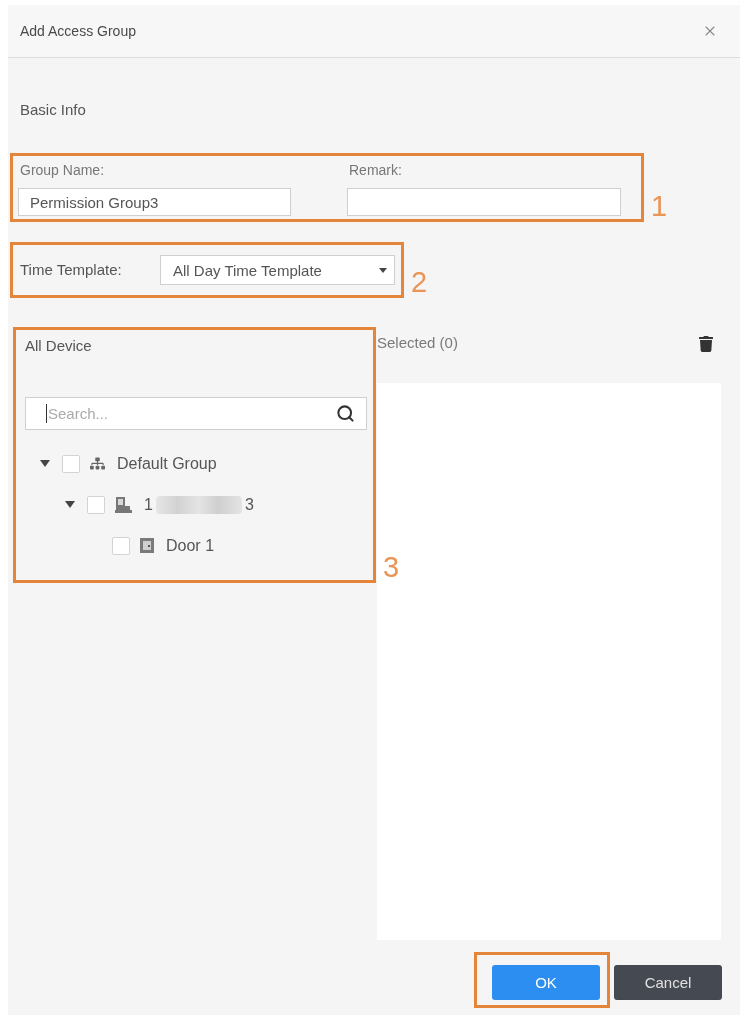 The height and width of the screenshot is (1020, 748). I want to click on trash-icon, so click(706, 344).